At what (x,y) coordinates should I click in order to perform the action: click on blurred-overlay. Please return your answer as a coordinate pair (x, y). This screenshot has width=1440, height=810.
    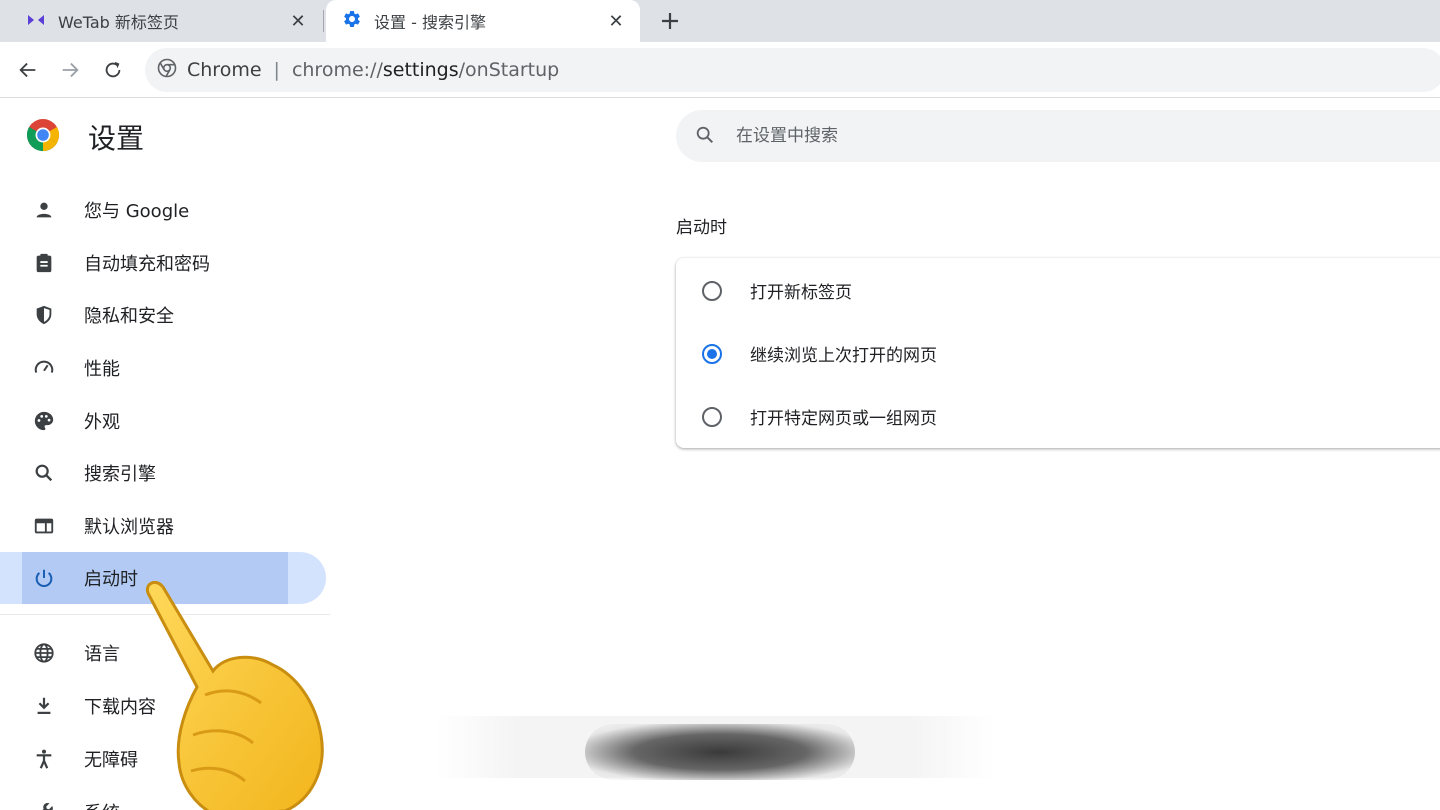
    Looking at the image, I should click on (715, 748).